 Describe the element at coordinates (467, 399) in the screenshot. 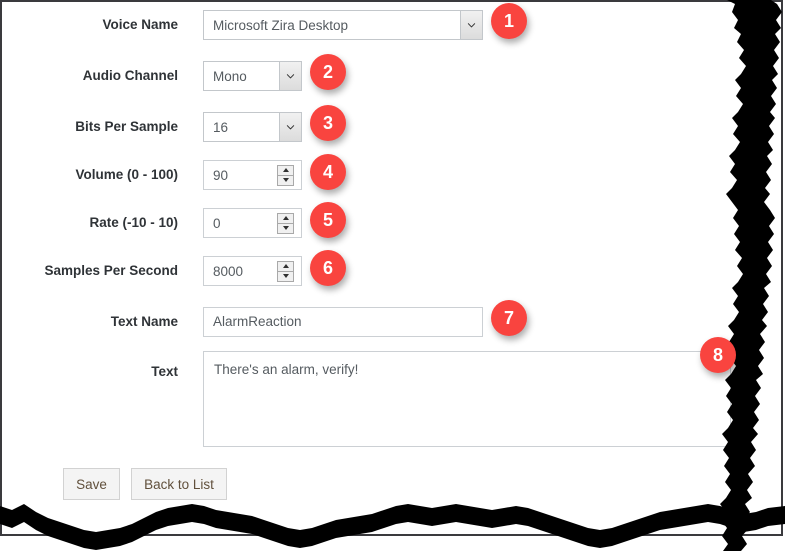

I see `text-textarea: There's an alarm, verify!` at that location.